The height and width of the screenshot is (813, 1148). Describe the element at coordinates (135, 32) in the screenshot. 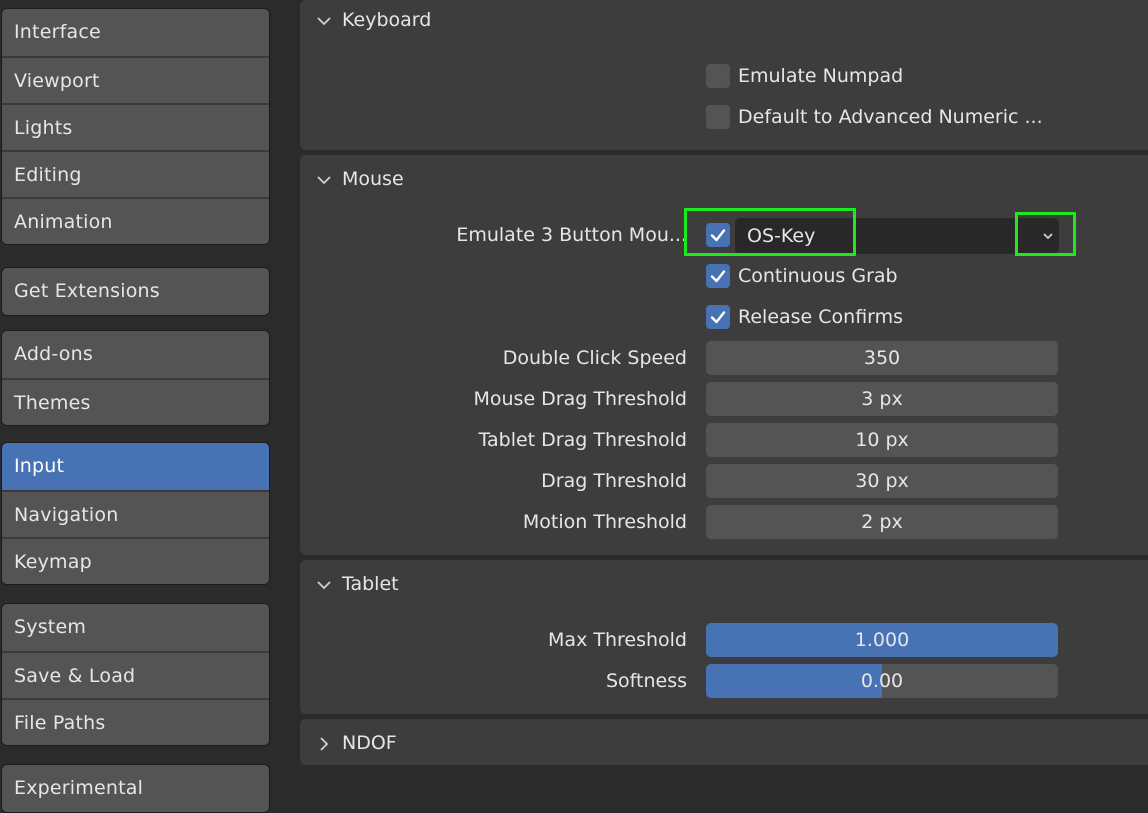

I see `sidebar-item-interface: Interface` at that location.